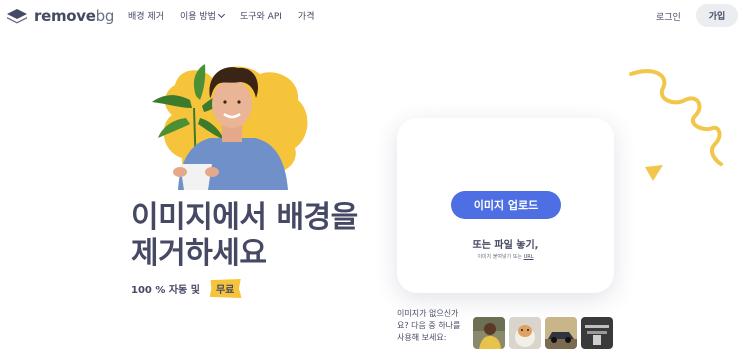 The image size is (743, 363). Describe the element at coordinates (225, 288) in the screenshot. I see `free-badge: 무료` at that location.